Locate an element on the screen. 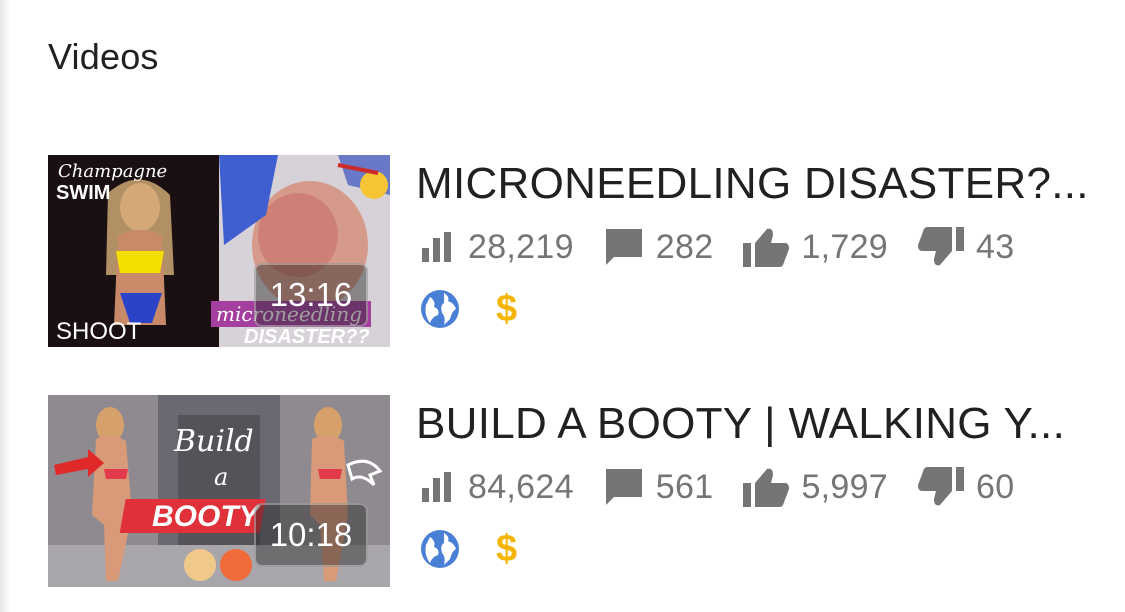  svg-text: a is located at coordinates (221, 477).